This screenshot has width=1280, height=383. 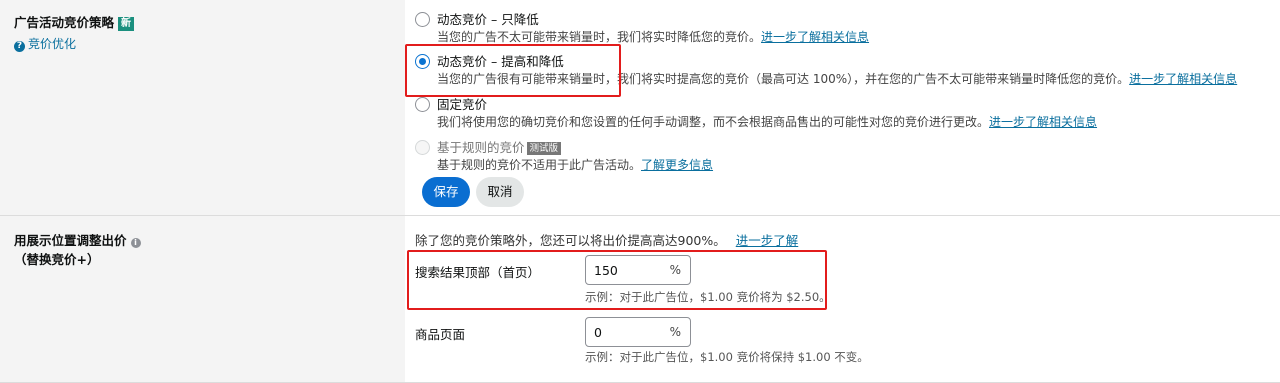 I want to click on strategy-title: 广告活动竞价策略新, so click(x=74, y=21).